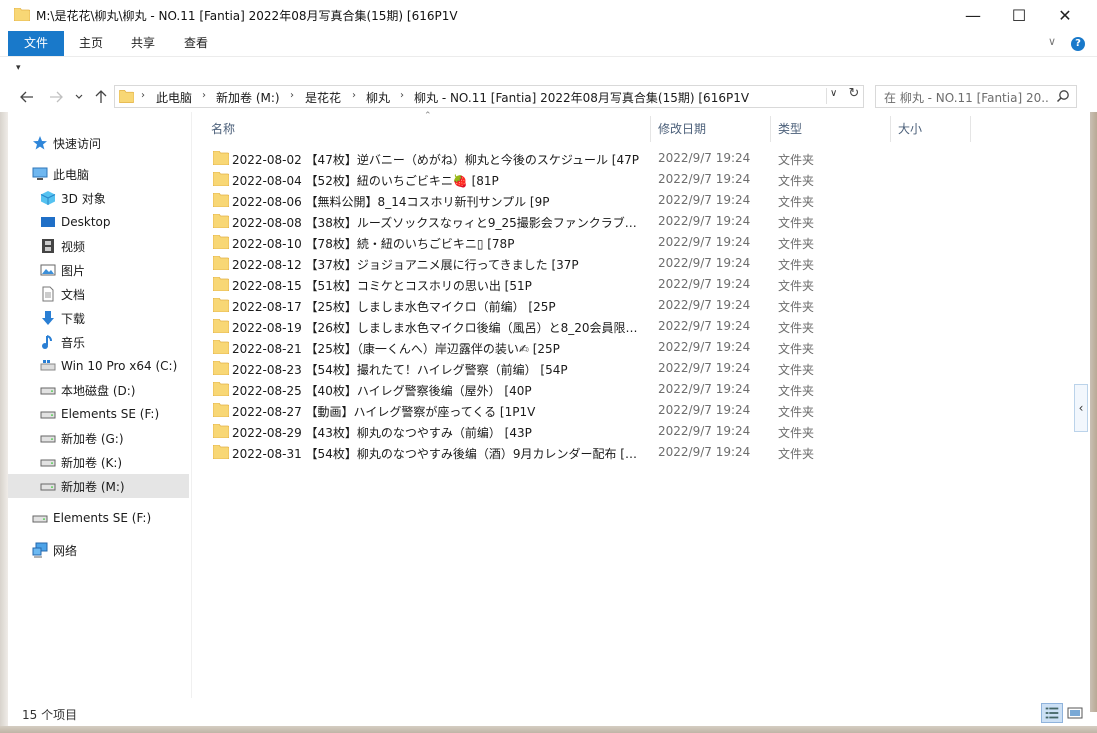 The width and height of the screenshot is (1097, 733). I want to click on column-header-size: 大小, so click(910, 128).